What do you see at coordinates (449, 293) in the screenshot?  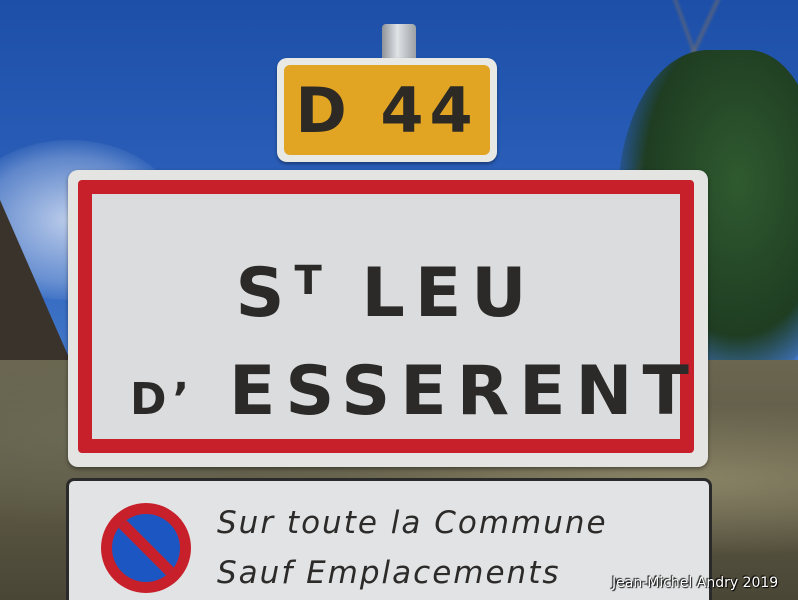 I see `town-name-leu: LEU` at bounding box center [449, 293].